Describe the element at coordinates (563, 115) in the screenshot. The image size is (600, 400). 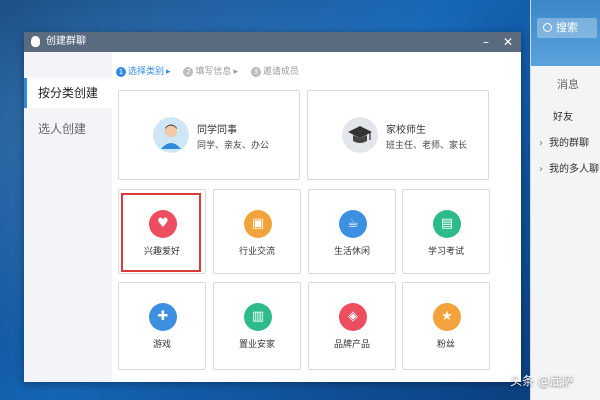
I see `section-label-friends: 好友` at that location.